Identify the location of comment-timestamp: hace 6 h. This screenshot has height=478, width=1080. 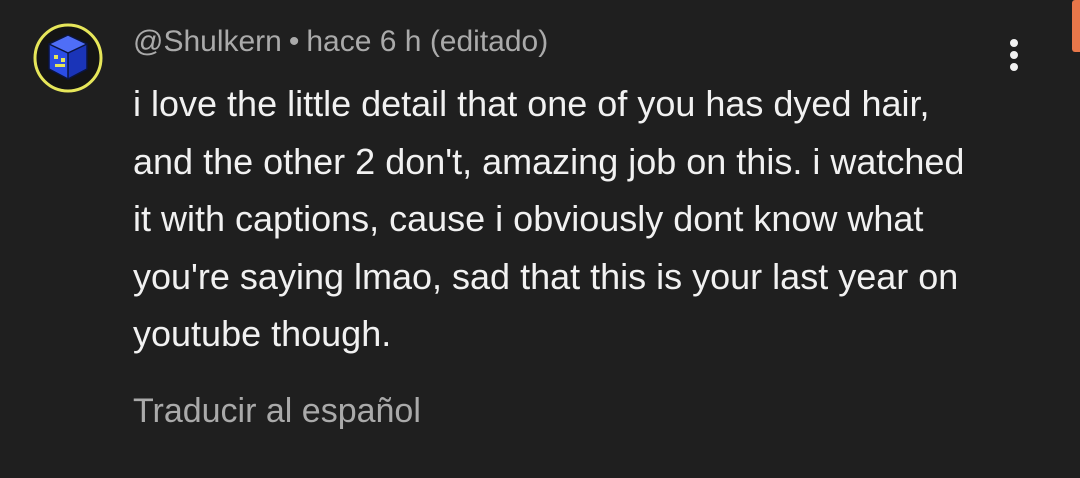
(363, 41).